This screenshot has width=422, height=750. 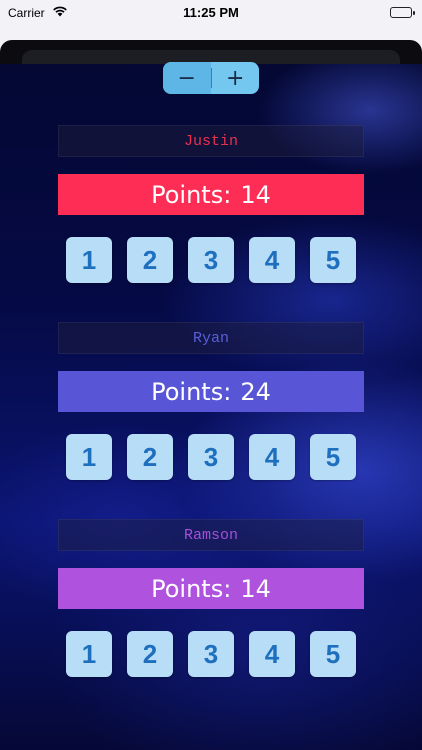 What do you see at coordinates (255, 391) in the screenshot?
I see `points-value: 24` at bounding box center [255, 391].